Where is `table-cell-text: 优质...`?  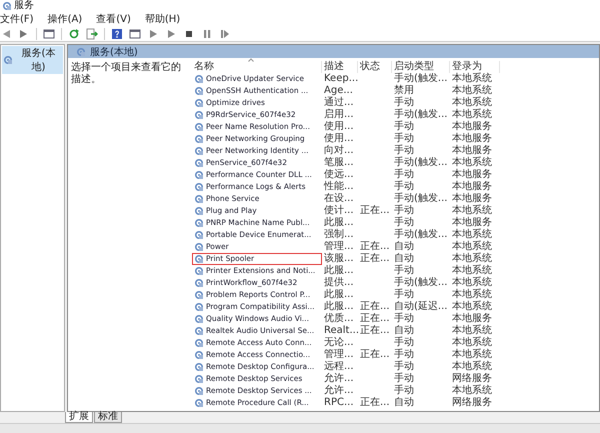
table-cell-text: 优质... is located at coordinates (339, 319).